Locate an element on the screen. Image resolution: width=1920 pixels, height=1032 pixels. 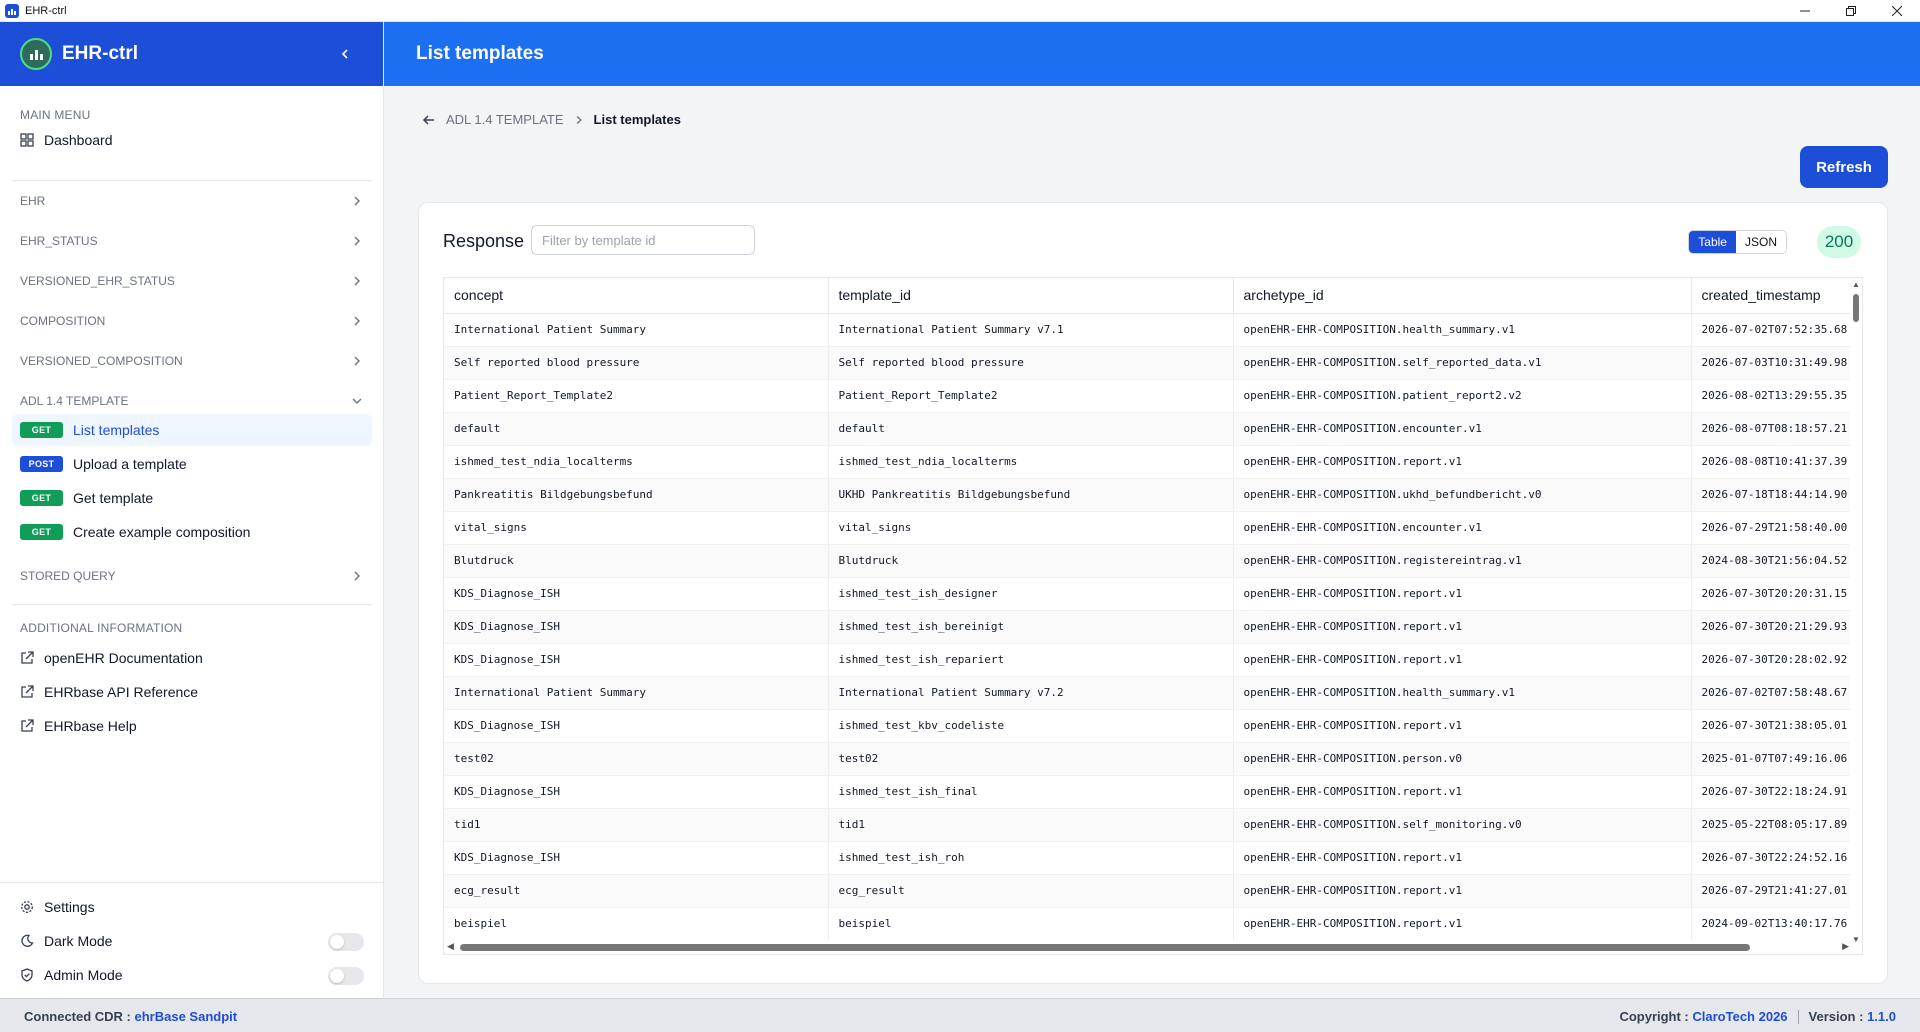
sidebar-group-ehr-status: EHR_STATUS is located at coordinates (192, 241).